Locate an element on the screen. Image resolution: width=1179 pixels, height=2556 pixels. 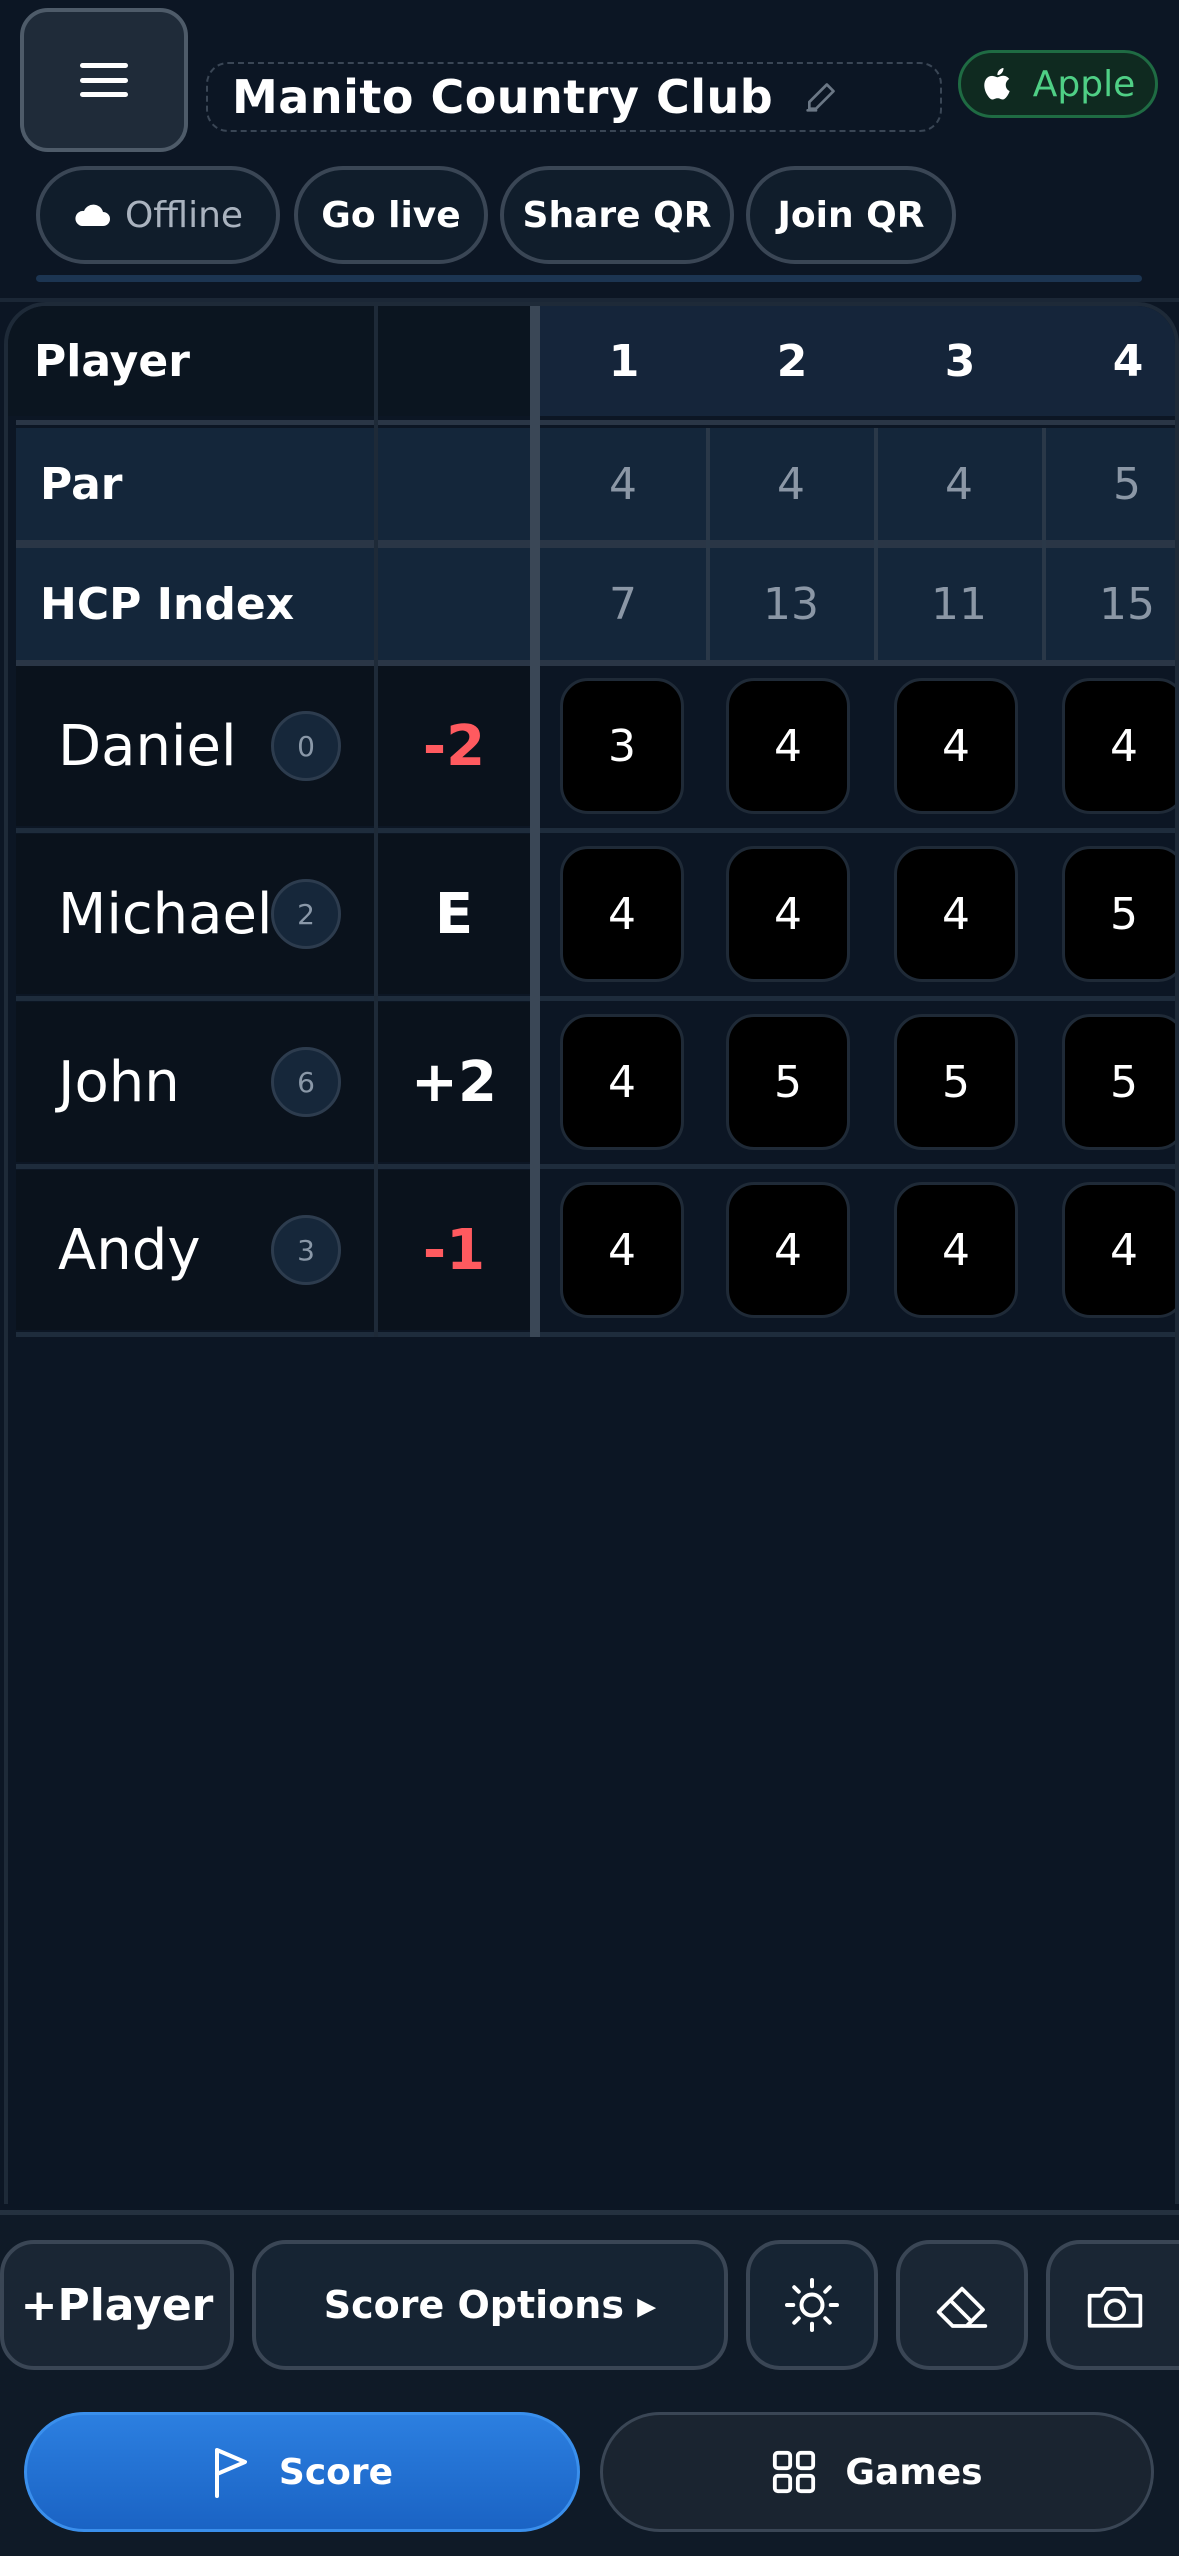
frozen-column-divider is located at coordinates (535, 821).